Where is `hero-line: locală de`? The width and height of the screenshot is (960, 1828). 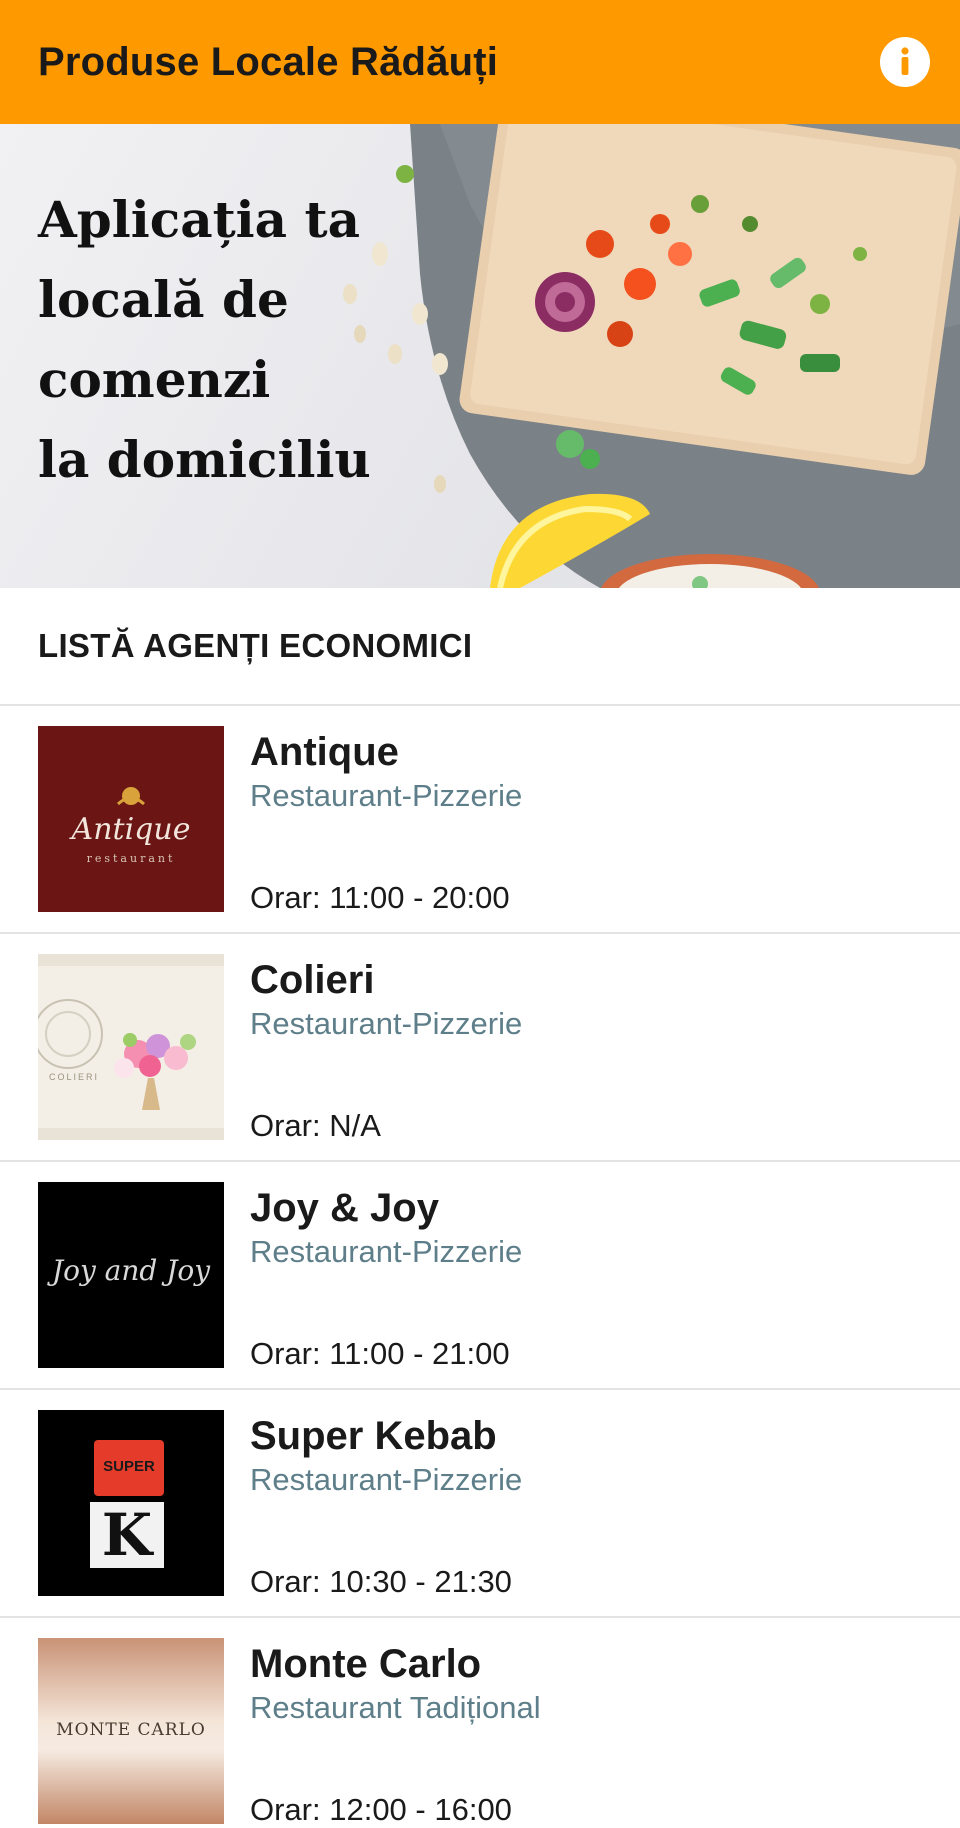 hero-line: locală de is located at coordinates (163, 299).